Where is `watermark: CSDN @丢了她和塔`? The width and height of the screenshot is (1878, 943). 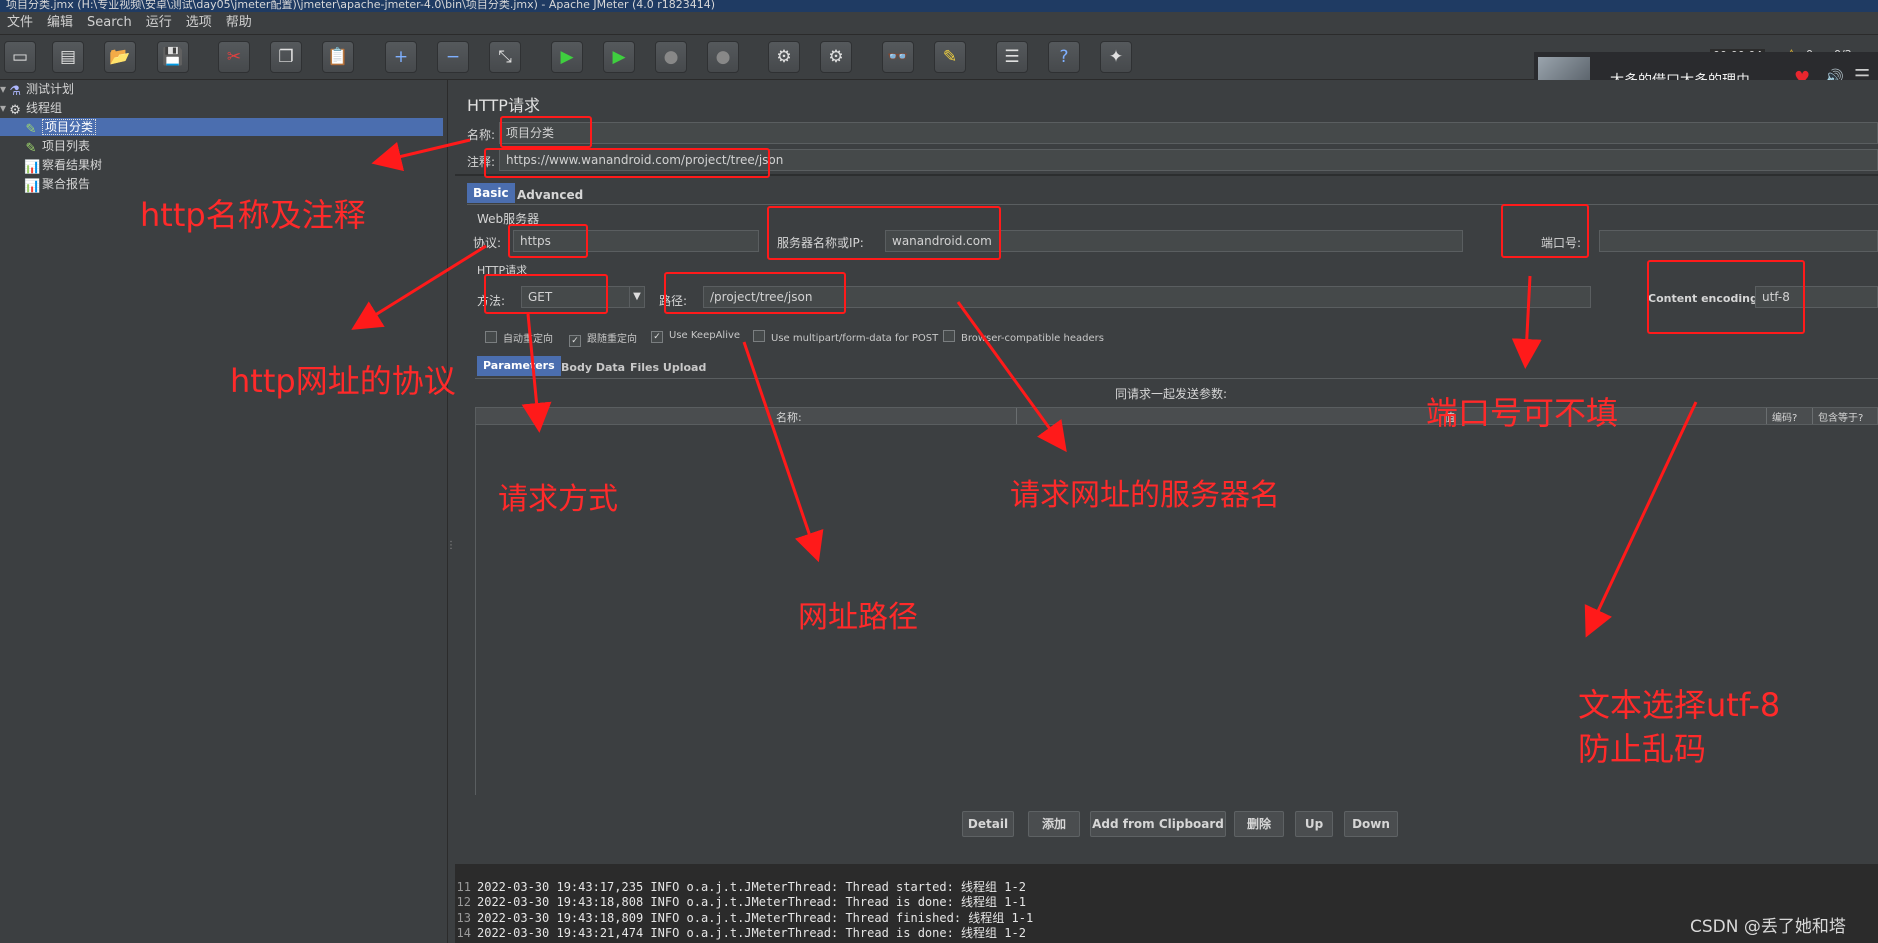 watermark: CSDN @丢了她和塔 is located at coordinates (1768, 927).